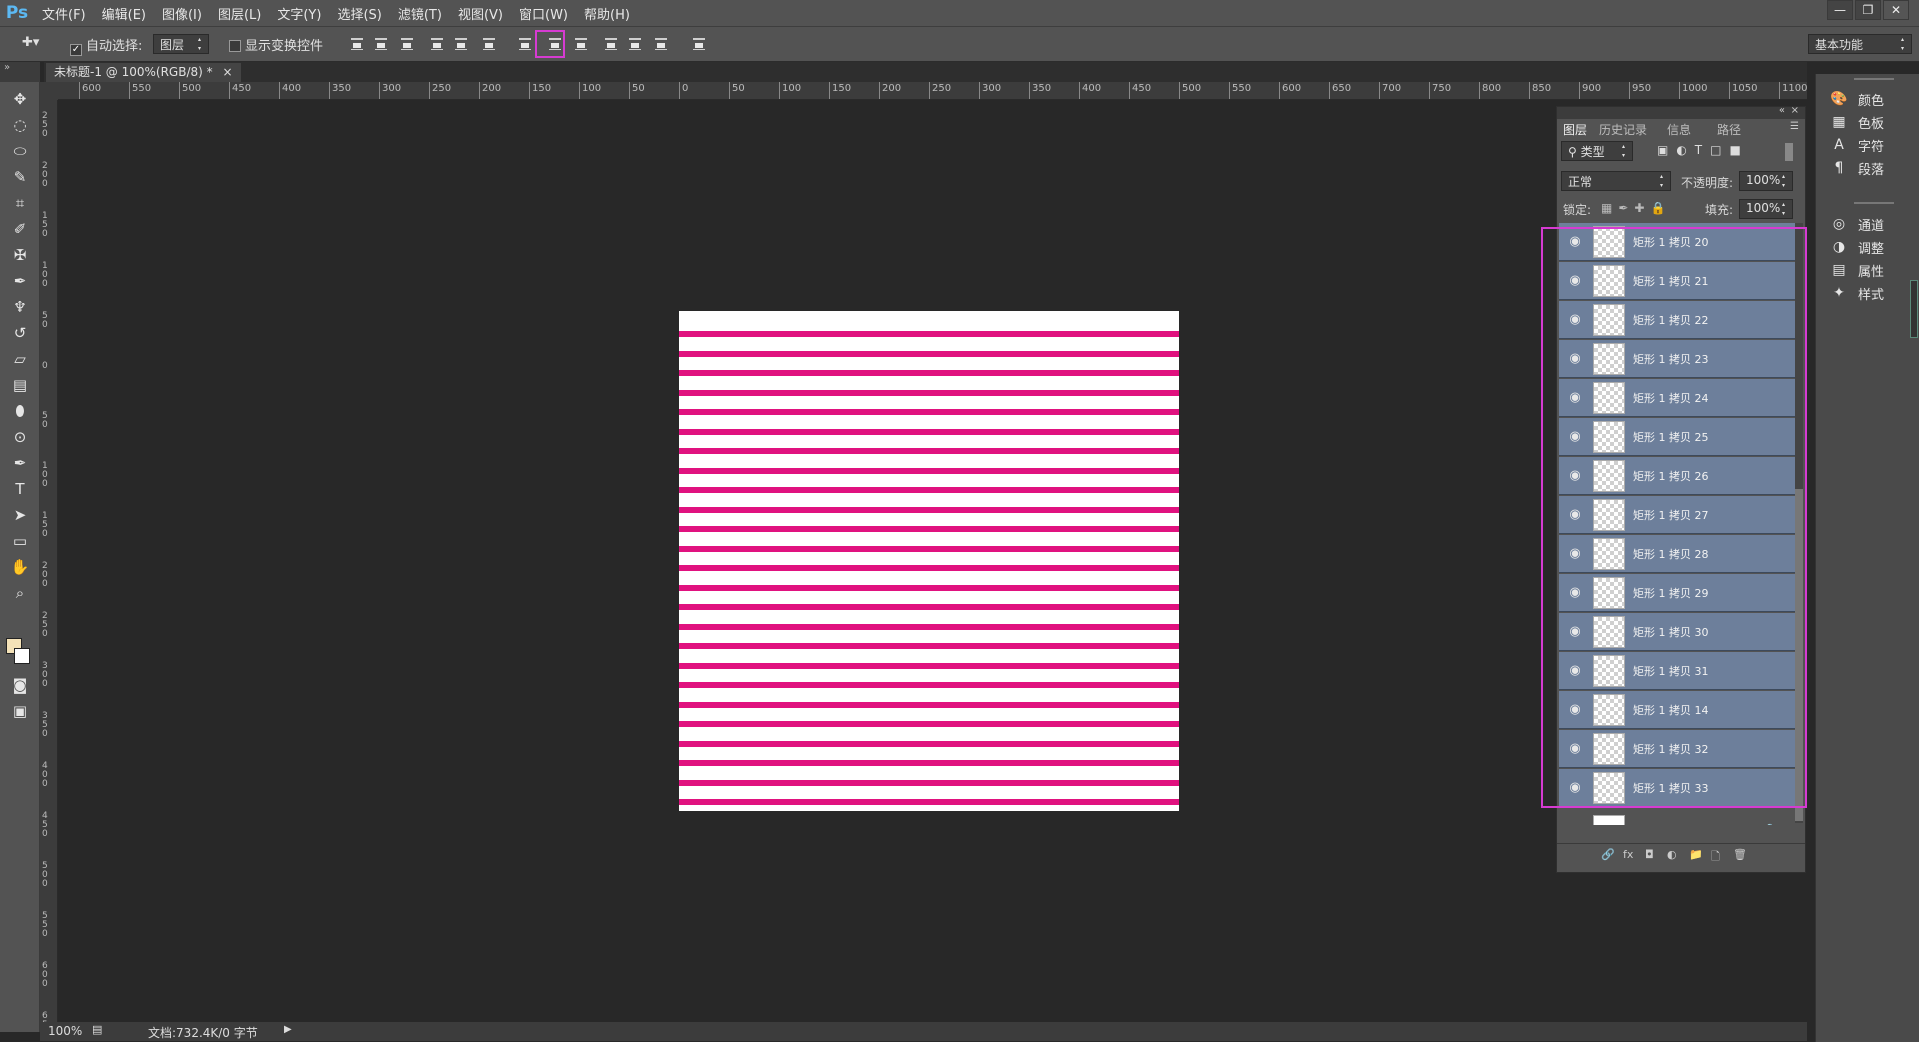 This screenshot has width=1919, height=1042. Describe the element at coordinates (1575, 823) in the screenshot. I see `eye-visibility-icon: ◉` at that location.